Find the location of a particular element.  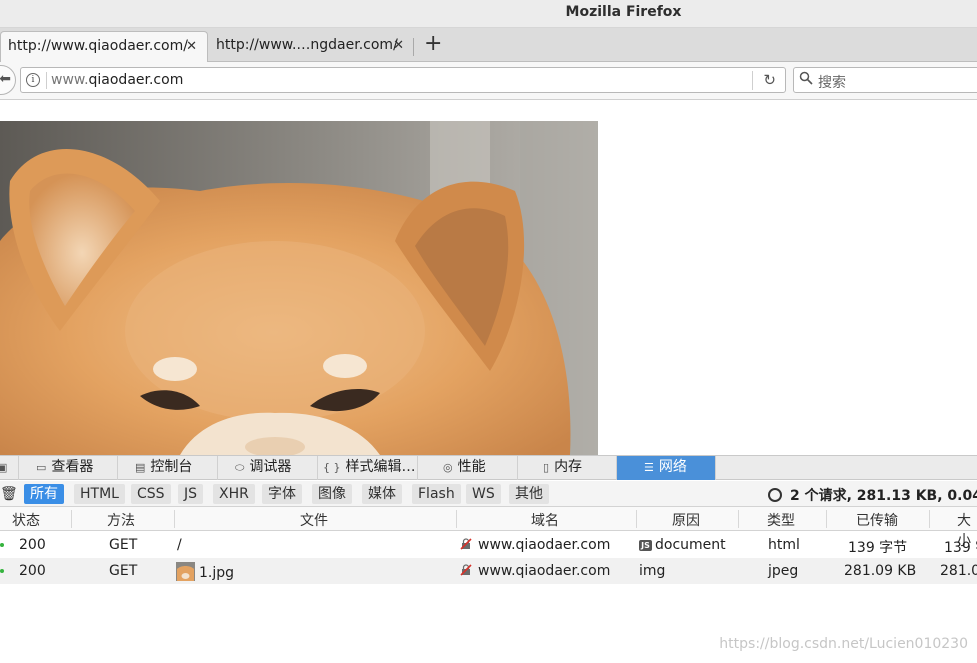

filter-css: CSS is located at coordinates (151, 494).